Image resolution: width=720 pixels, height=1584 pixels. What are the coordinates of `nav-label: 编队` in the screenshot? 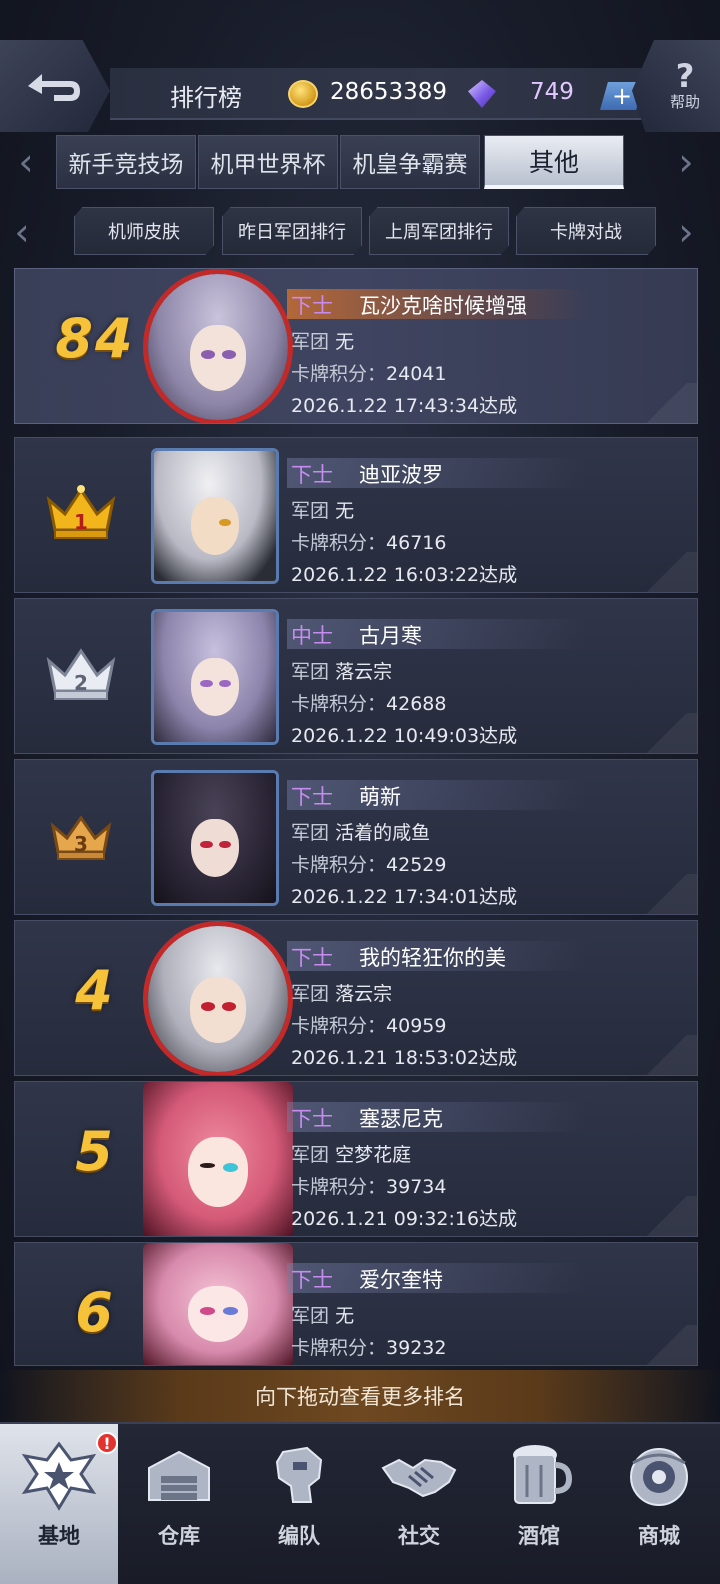 It's located at (299, 1535).